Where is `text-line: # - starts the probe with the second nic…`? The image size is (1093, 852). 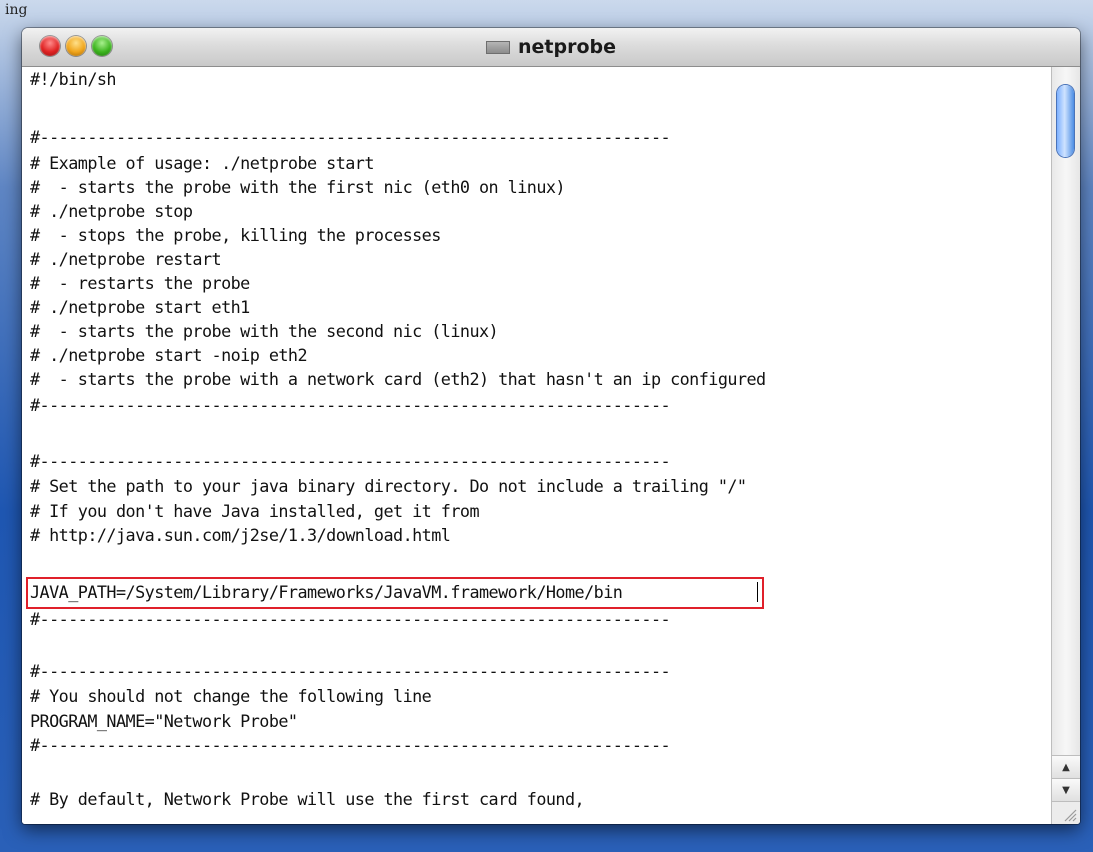 text-line: # - starts the probe with the second nic… is located at coordinates (264, 331).